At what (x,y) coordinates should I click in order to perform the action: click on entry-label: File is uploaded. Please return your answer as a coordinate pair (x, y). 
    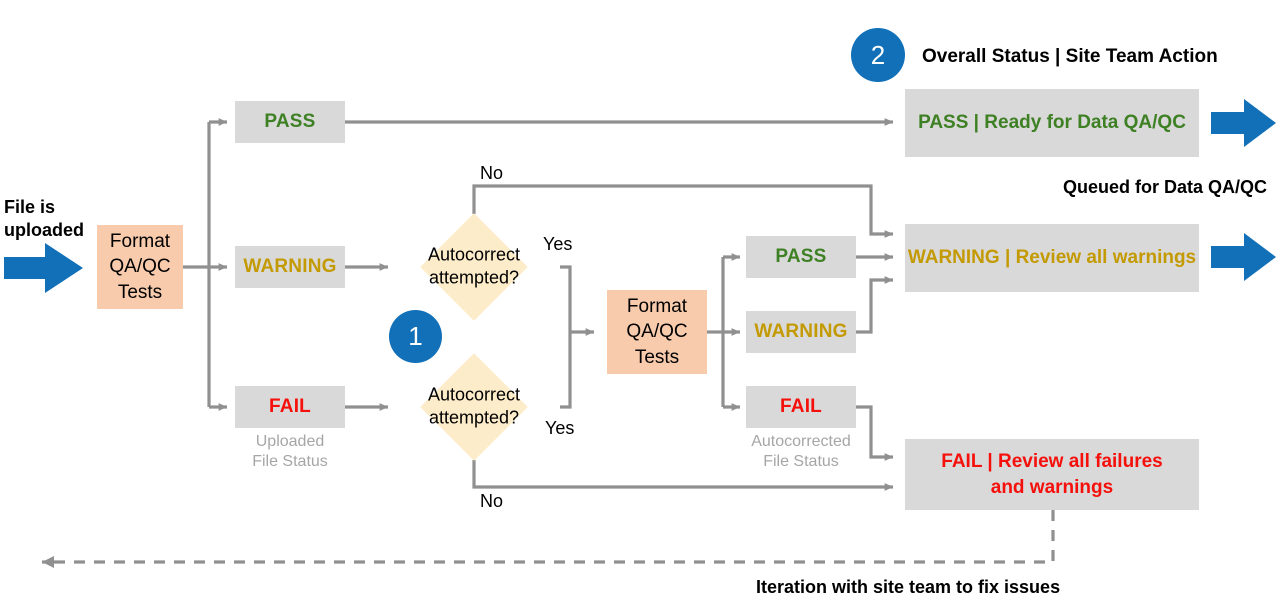
    Looking at the image, I should click on (44, 219).